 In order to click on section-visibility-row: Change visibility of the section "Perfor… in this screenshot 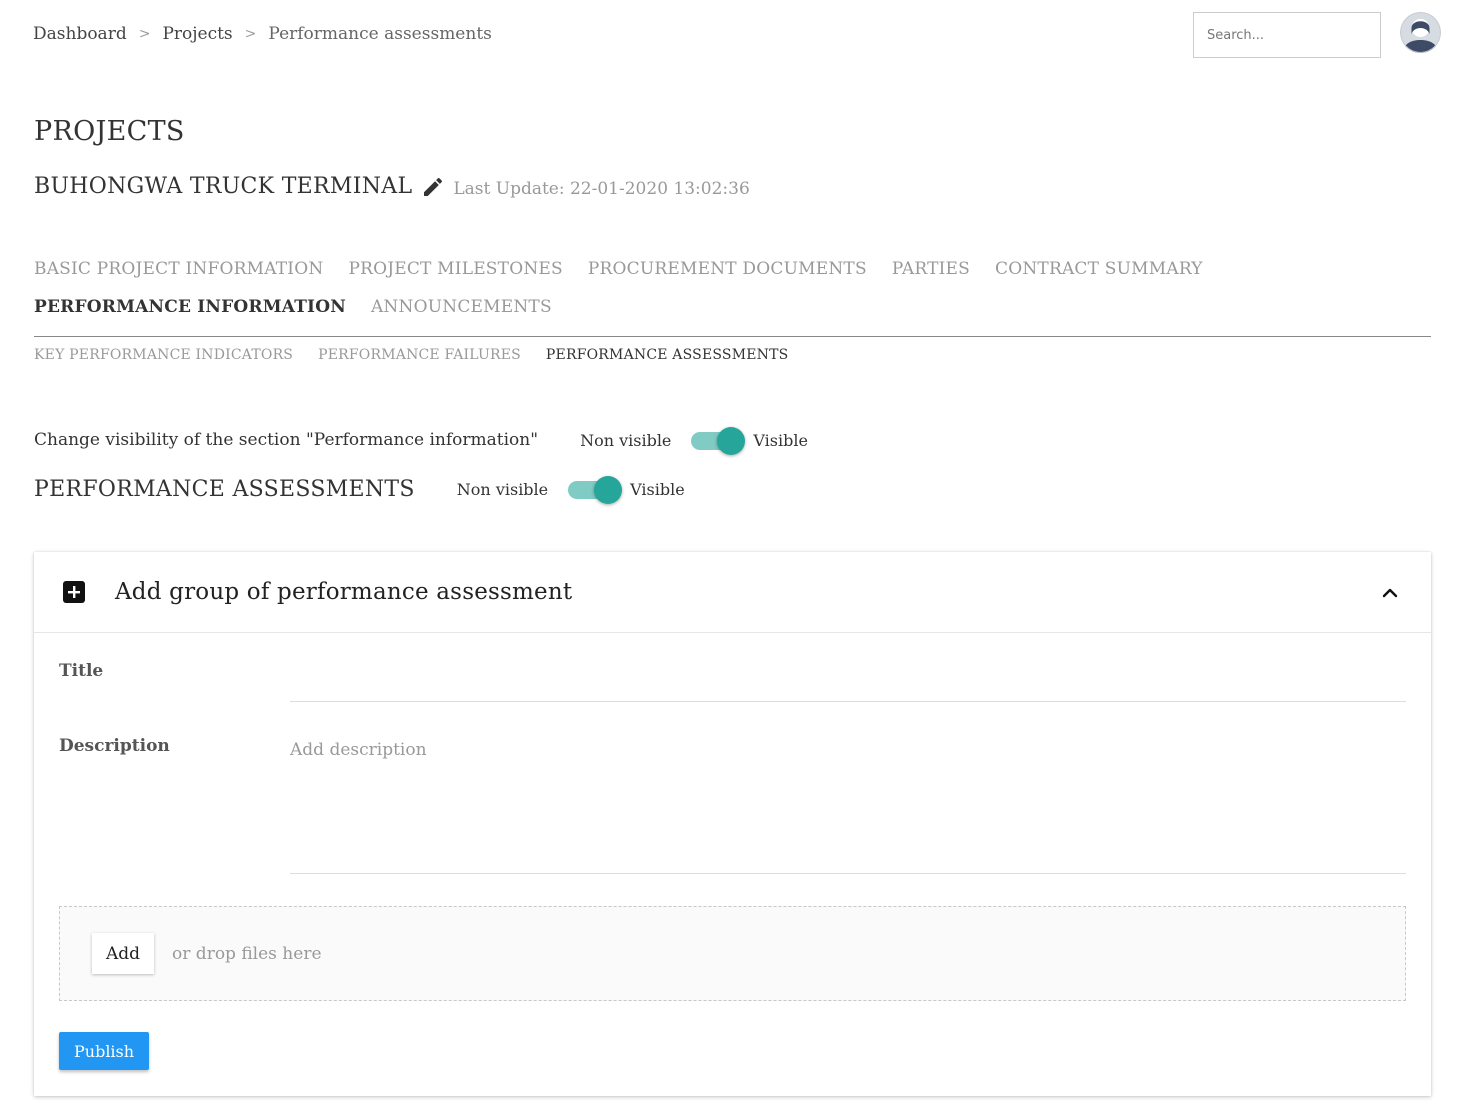, I will do `click(421, 440)`.